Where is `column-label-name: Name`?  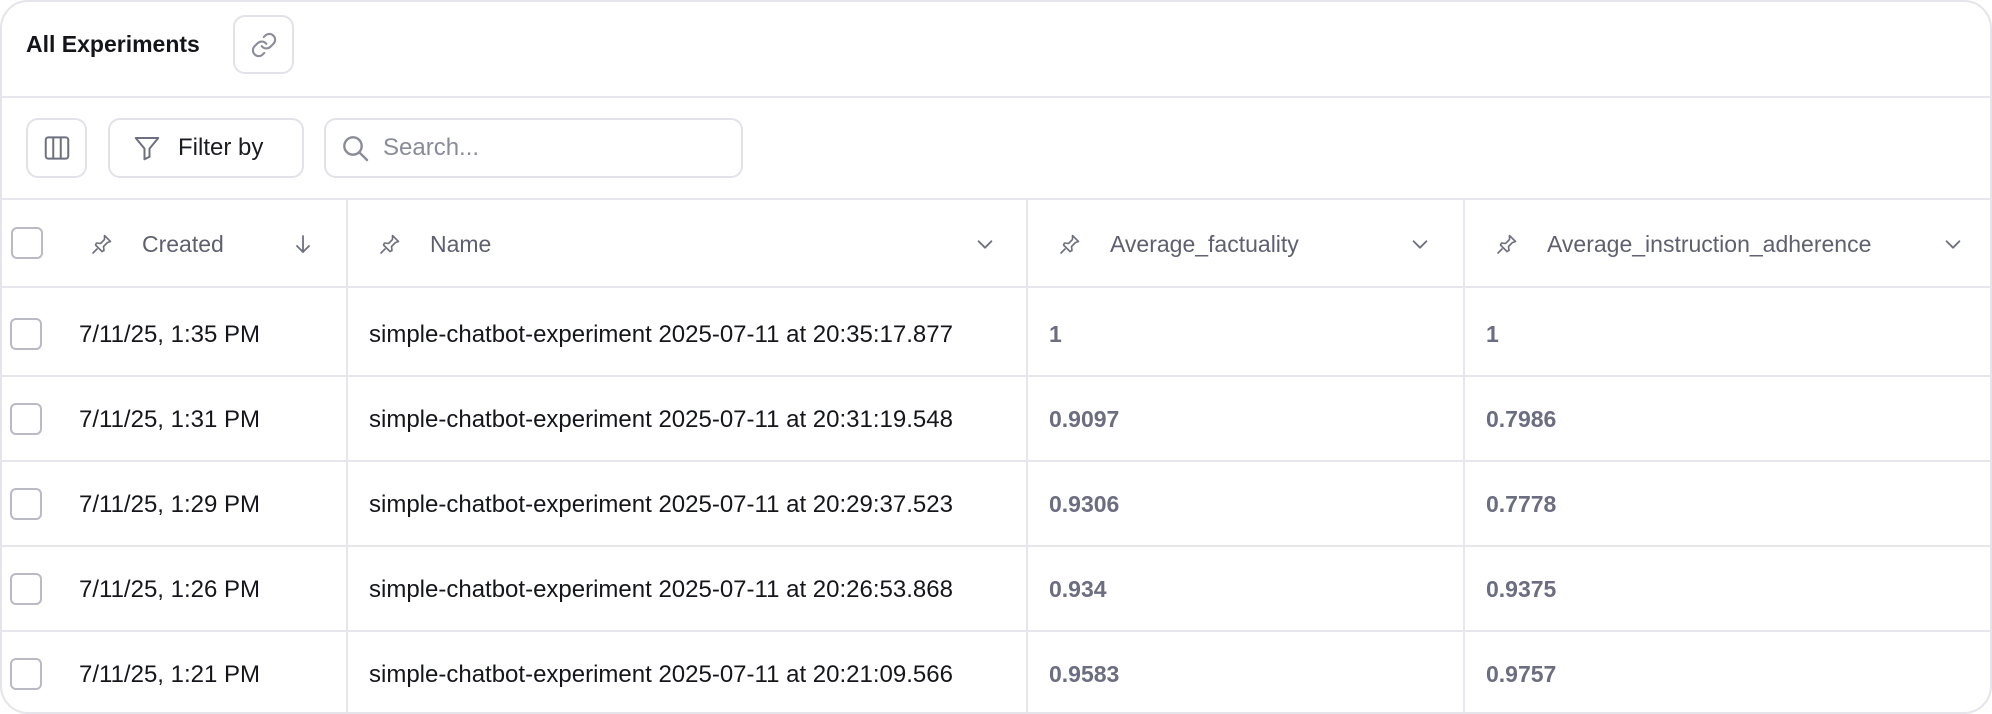
column-label-name: Name is located at coordinates (461, 243).